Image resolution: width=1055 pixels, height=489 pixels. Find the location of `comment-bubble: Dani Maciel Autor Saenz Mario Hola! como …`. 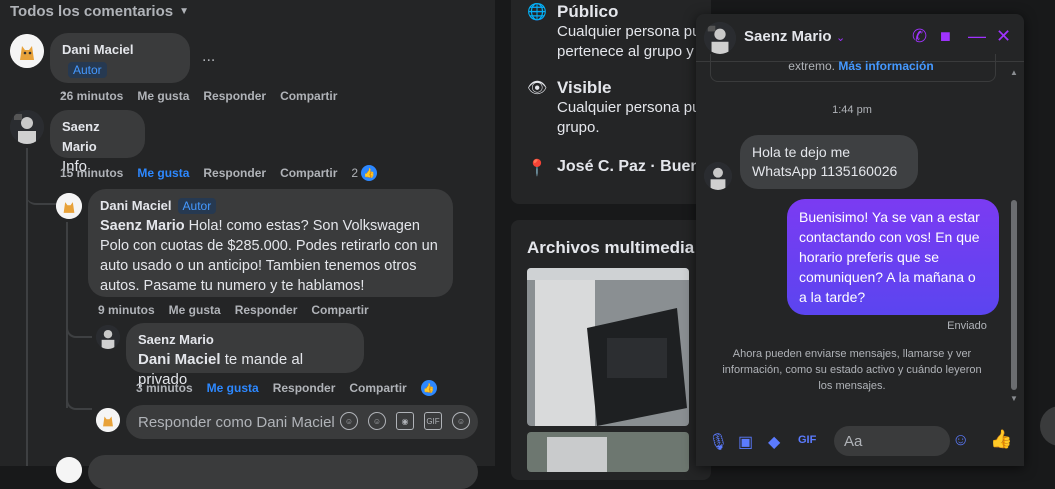

comment-bubble: Dani Maciel Autor Saenz Mario Hola! como … is located at coordinates (270, 243).